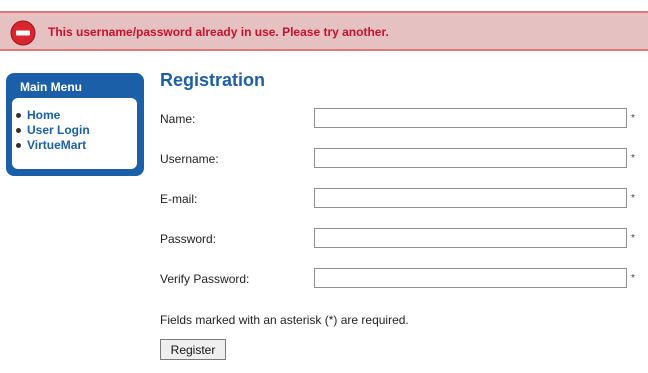  Describe the element at coordinates (633, 118) in the screenshot. I see `name-required-marker: *` at that location.